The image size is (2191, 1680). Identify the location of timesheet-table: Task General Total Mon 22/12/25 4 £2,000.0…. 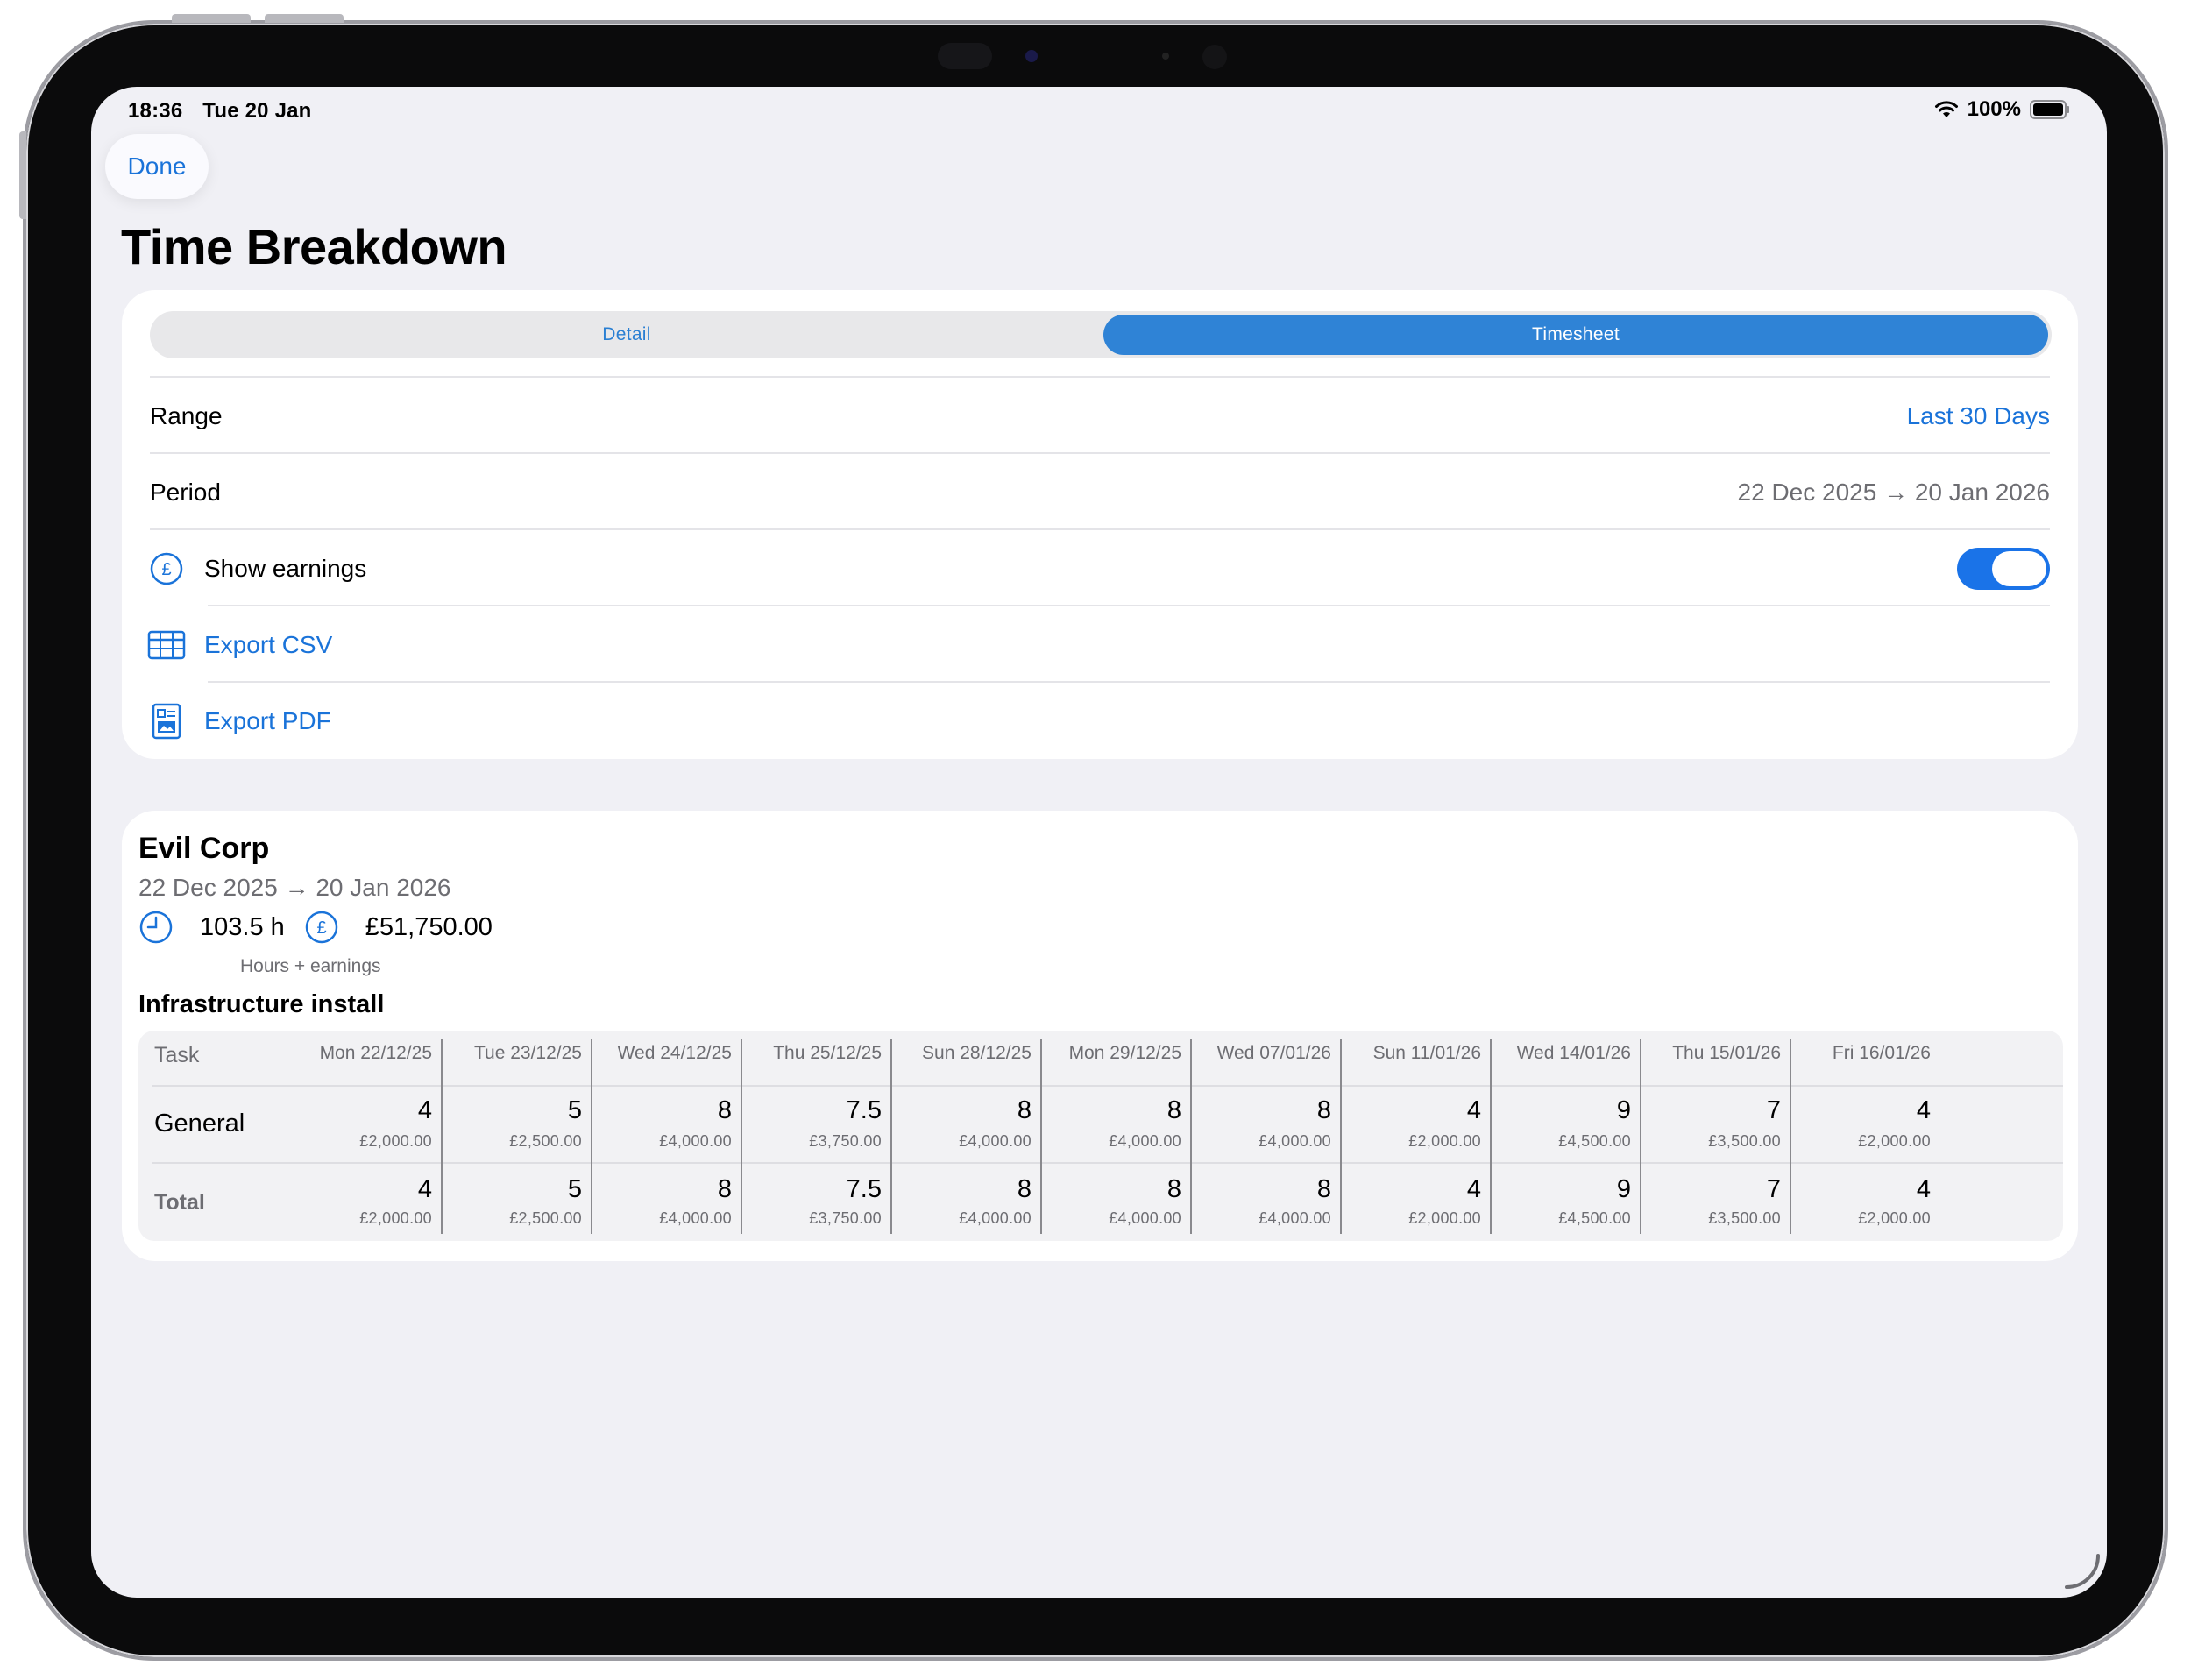
(1100, 1136).